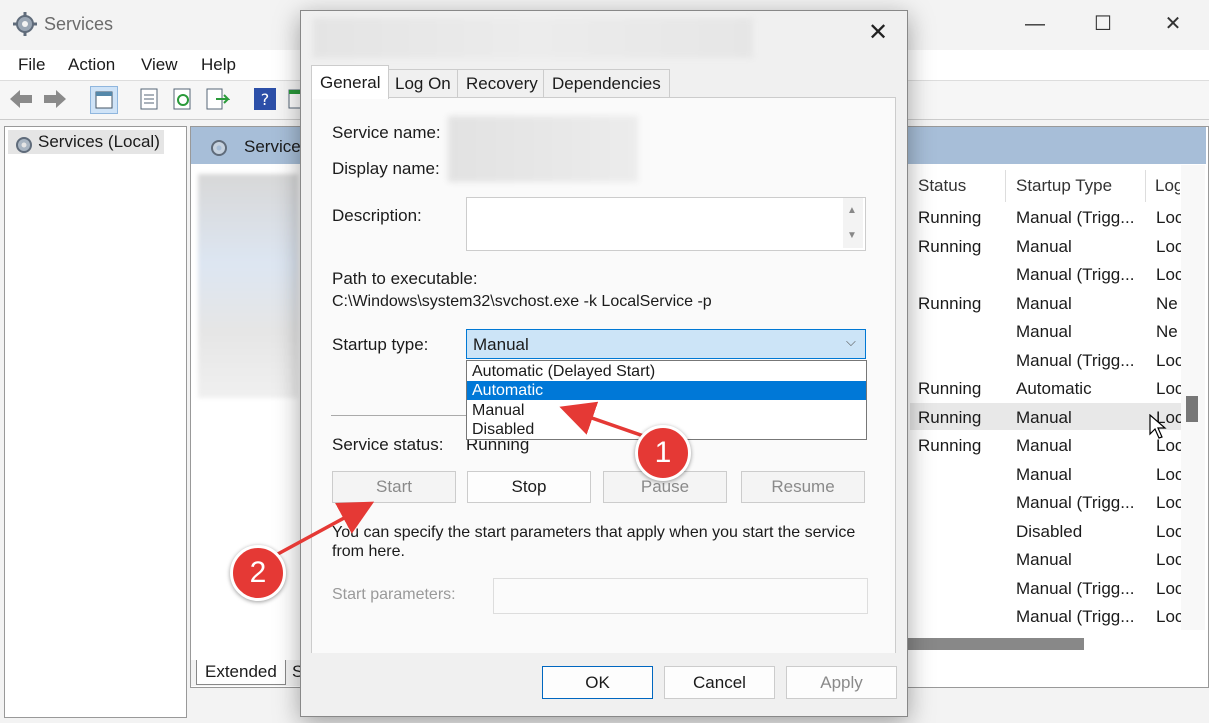  What do you see at coordinates (1103, 24) in the screenshot?
I see `maximize-button: ☐` at bounding box center [1103, 24].